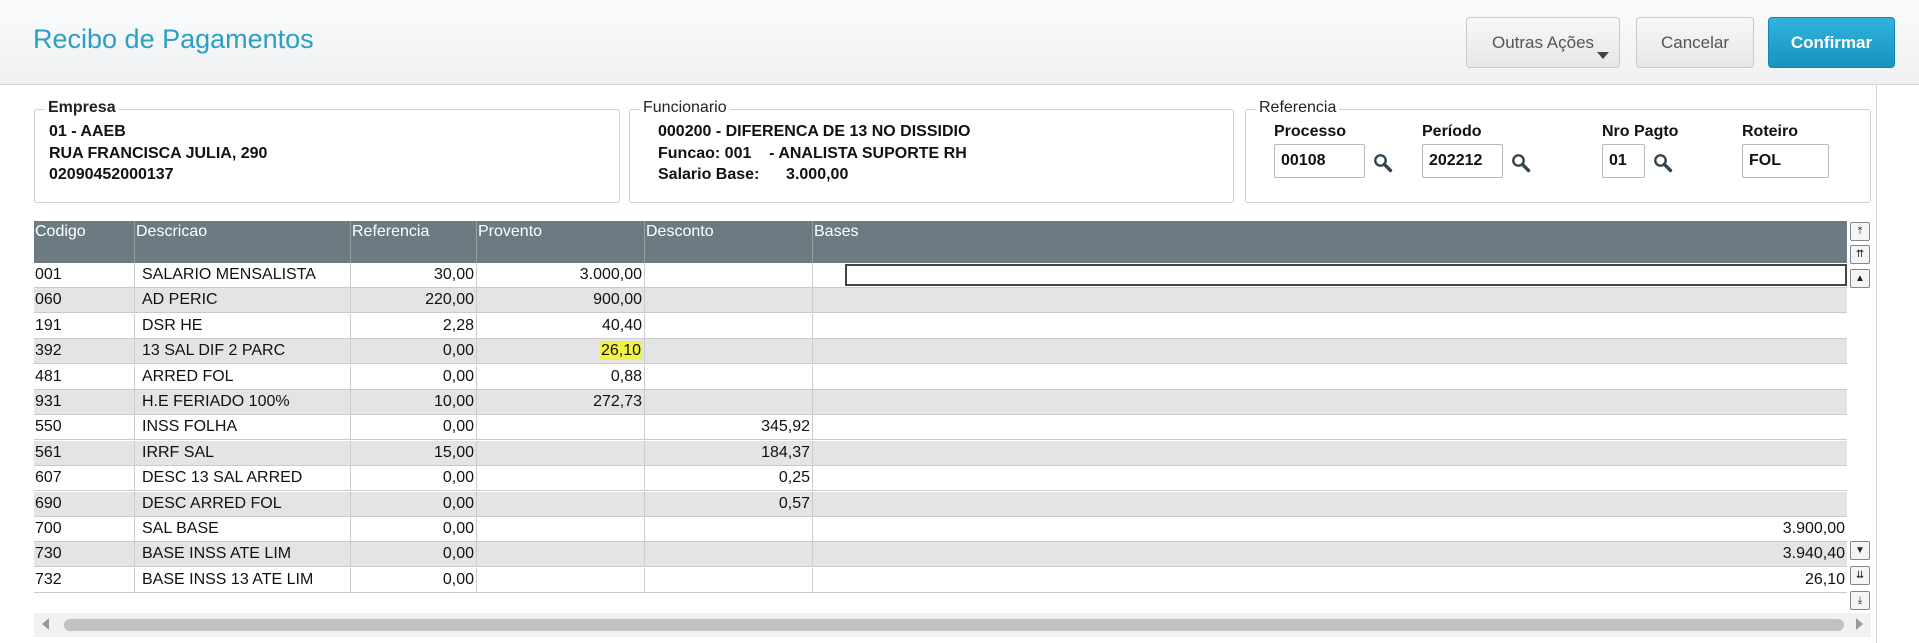  Describe the element at coordinates (729, 503) in the screenshot. I see `cell-desconto: 0,57` at that location.